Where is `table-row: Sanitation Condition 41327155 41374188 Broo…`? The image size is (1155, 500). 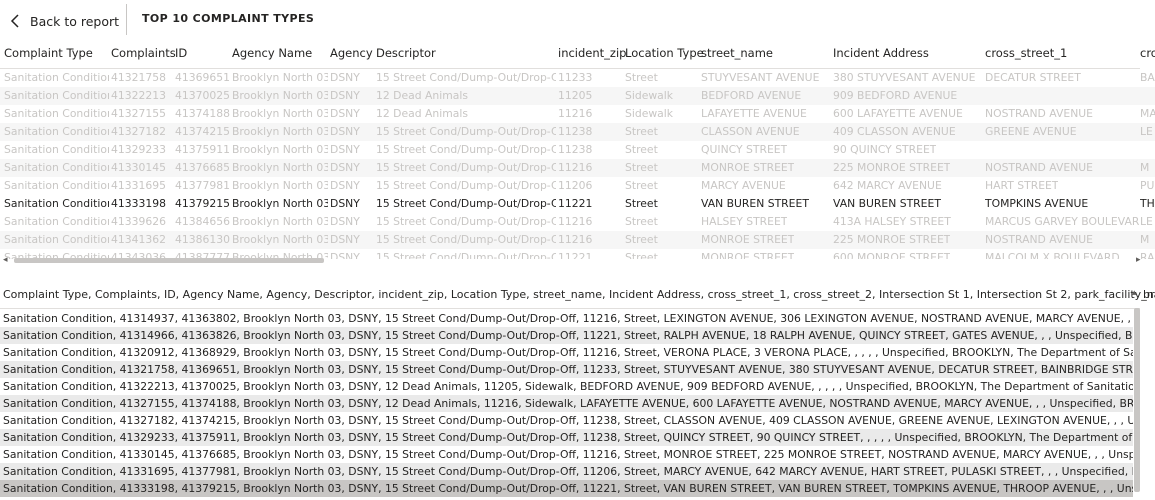 table-row: Sanitation Condition 41327155 41374188 Broo… is located at coordinates (577, 114).